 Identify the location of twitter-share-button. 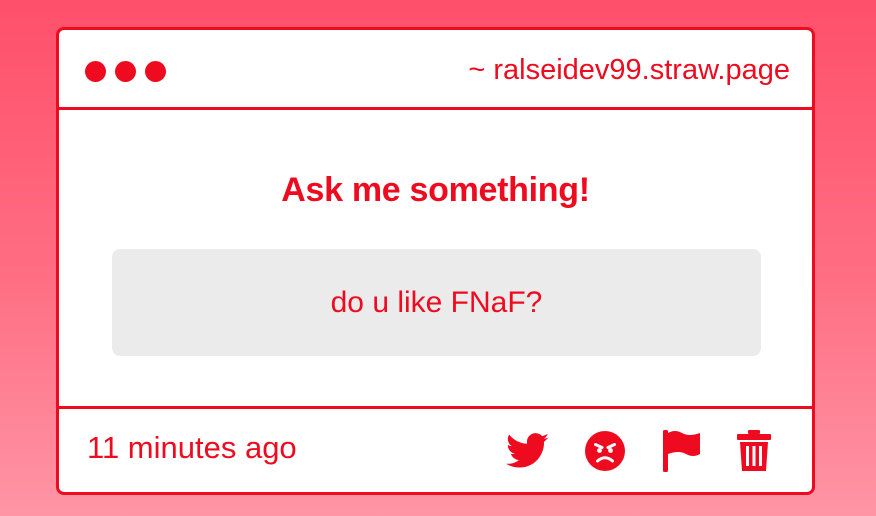
(528, 451).